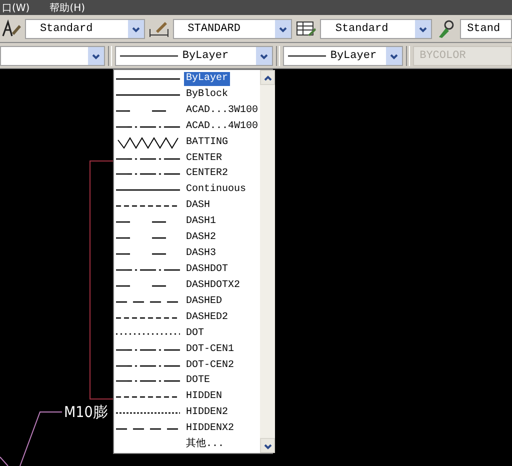 Image resolution: width=512 pixels, height=466 pixels. Describe the element at coordinates (86, 412) in the screenshot. I see `drawing-label: M10膨` at that location.